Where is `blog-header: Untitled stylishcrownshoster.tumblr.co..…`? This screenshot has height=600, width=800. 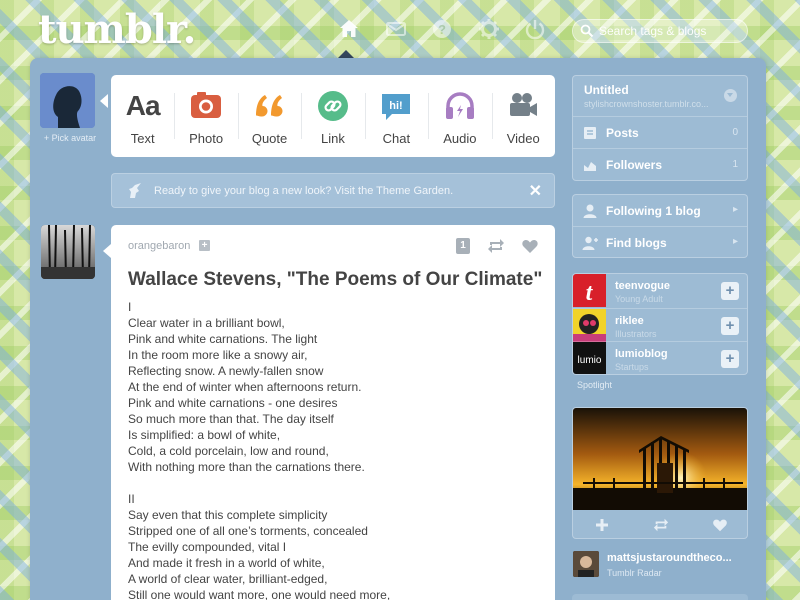
blog-header: Untitled stylishcrownshoster.tumblr.co..… is located at coordinates (660, 96).